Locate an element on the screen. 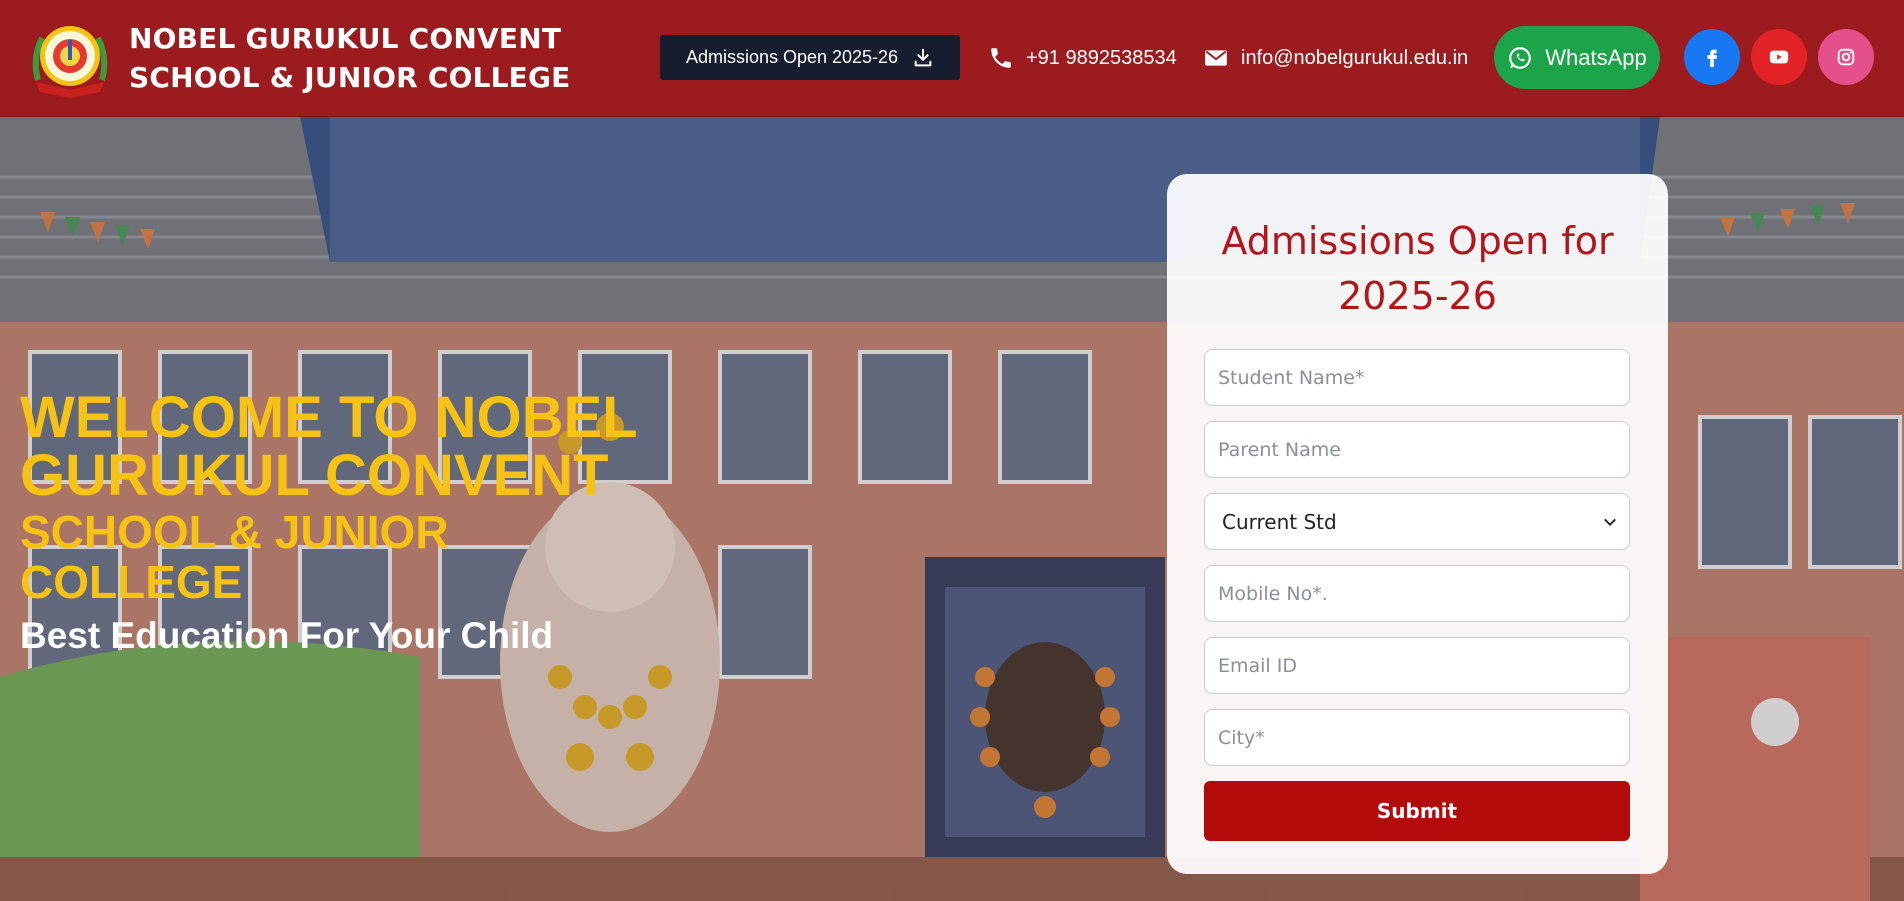 Image resolution: width=1904 pixels, height=901 pixels. instagram-button is located at coordinates (1846, 57).